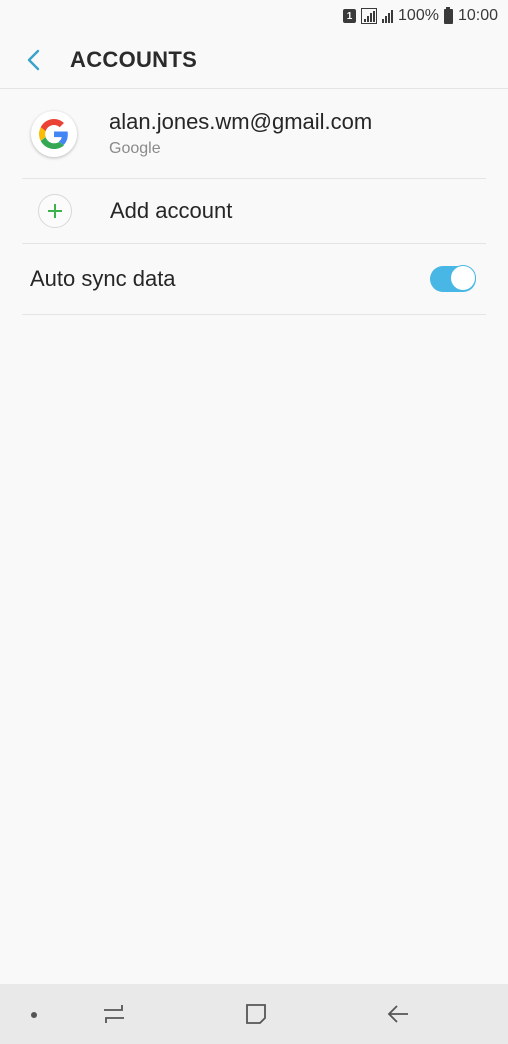 The height and width of the screenshot is (1044, 508). Describe the element at coordinates (254, 16) in the screenshot. I see `status-bar: 1 100% 10:00` at that location.